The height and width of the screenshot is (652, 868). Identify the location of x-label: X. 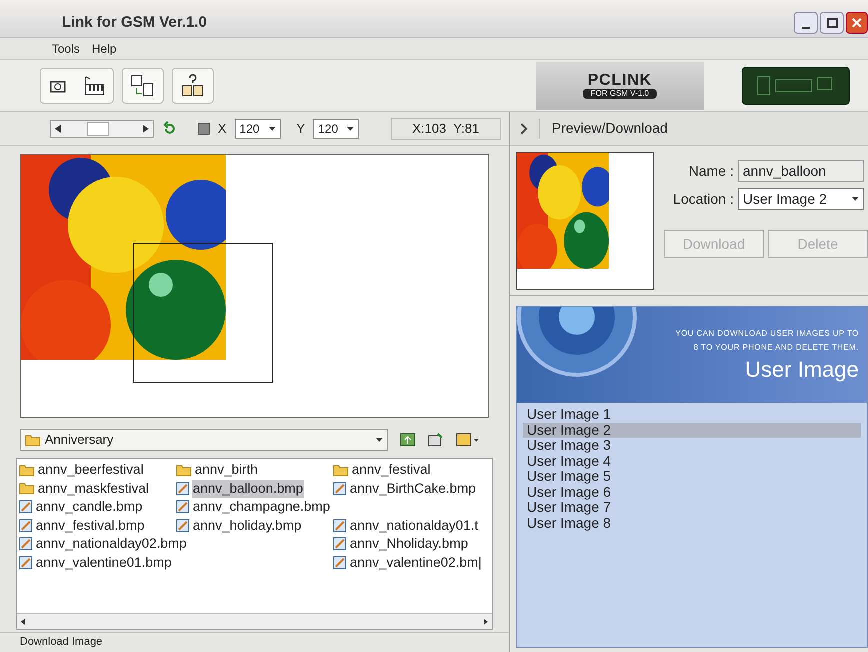
(222, 129).